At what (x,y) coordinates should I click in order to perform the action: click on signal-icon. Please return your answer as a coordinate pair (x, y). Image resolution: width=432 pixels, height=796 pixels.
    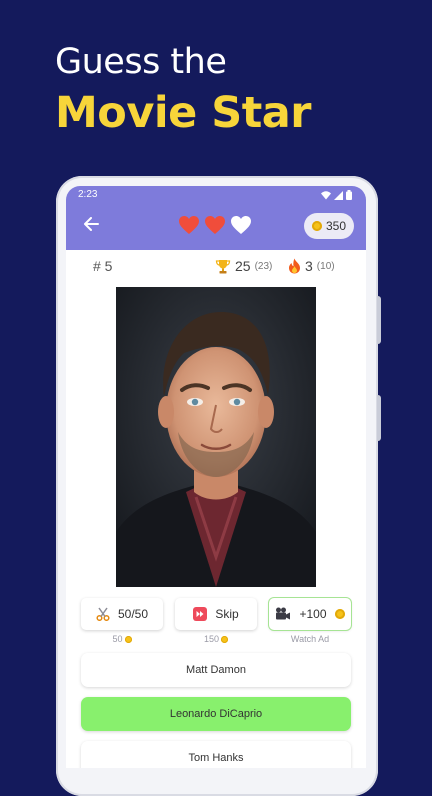
    Looking at the image, I should click on (338, 195).